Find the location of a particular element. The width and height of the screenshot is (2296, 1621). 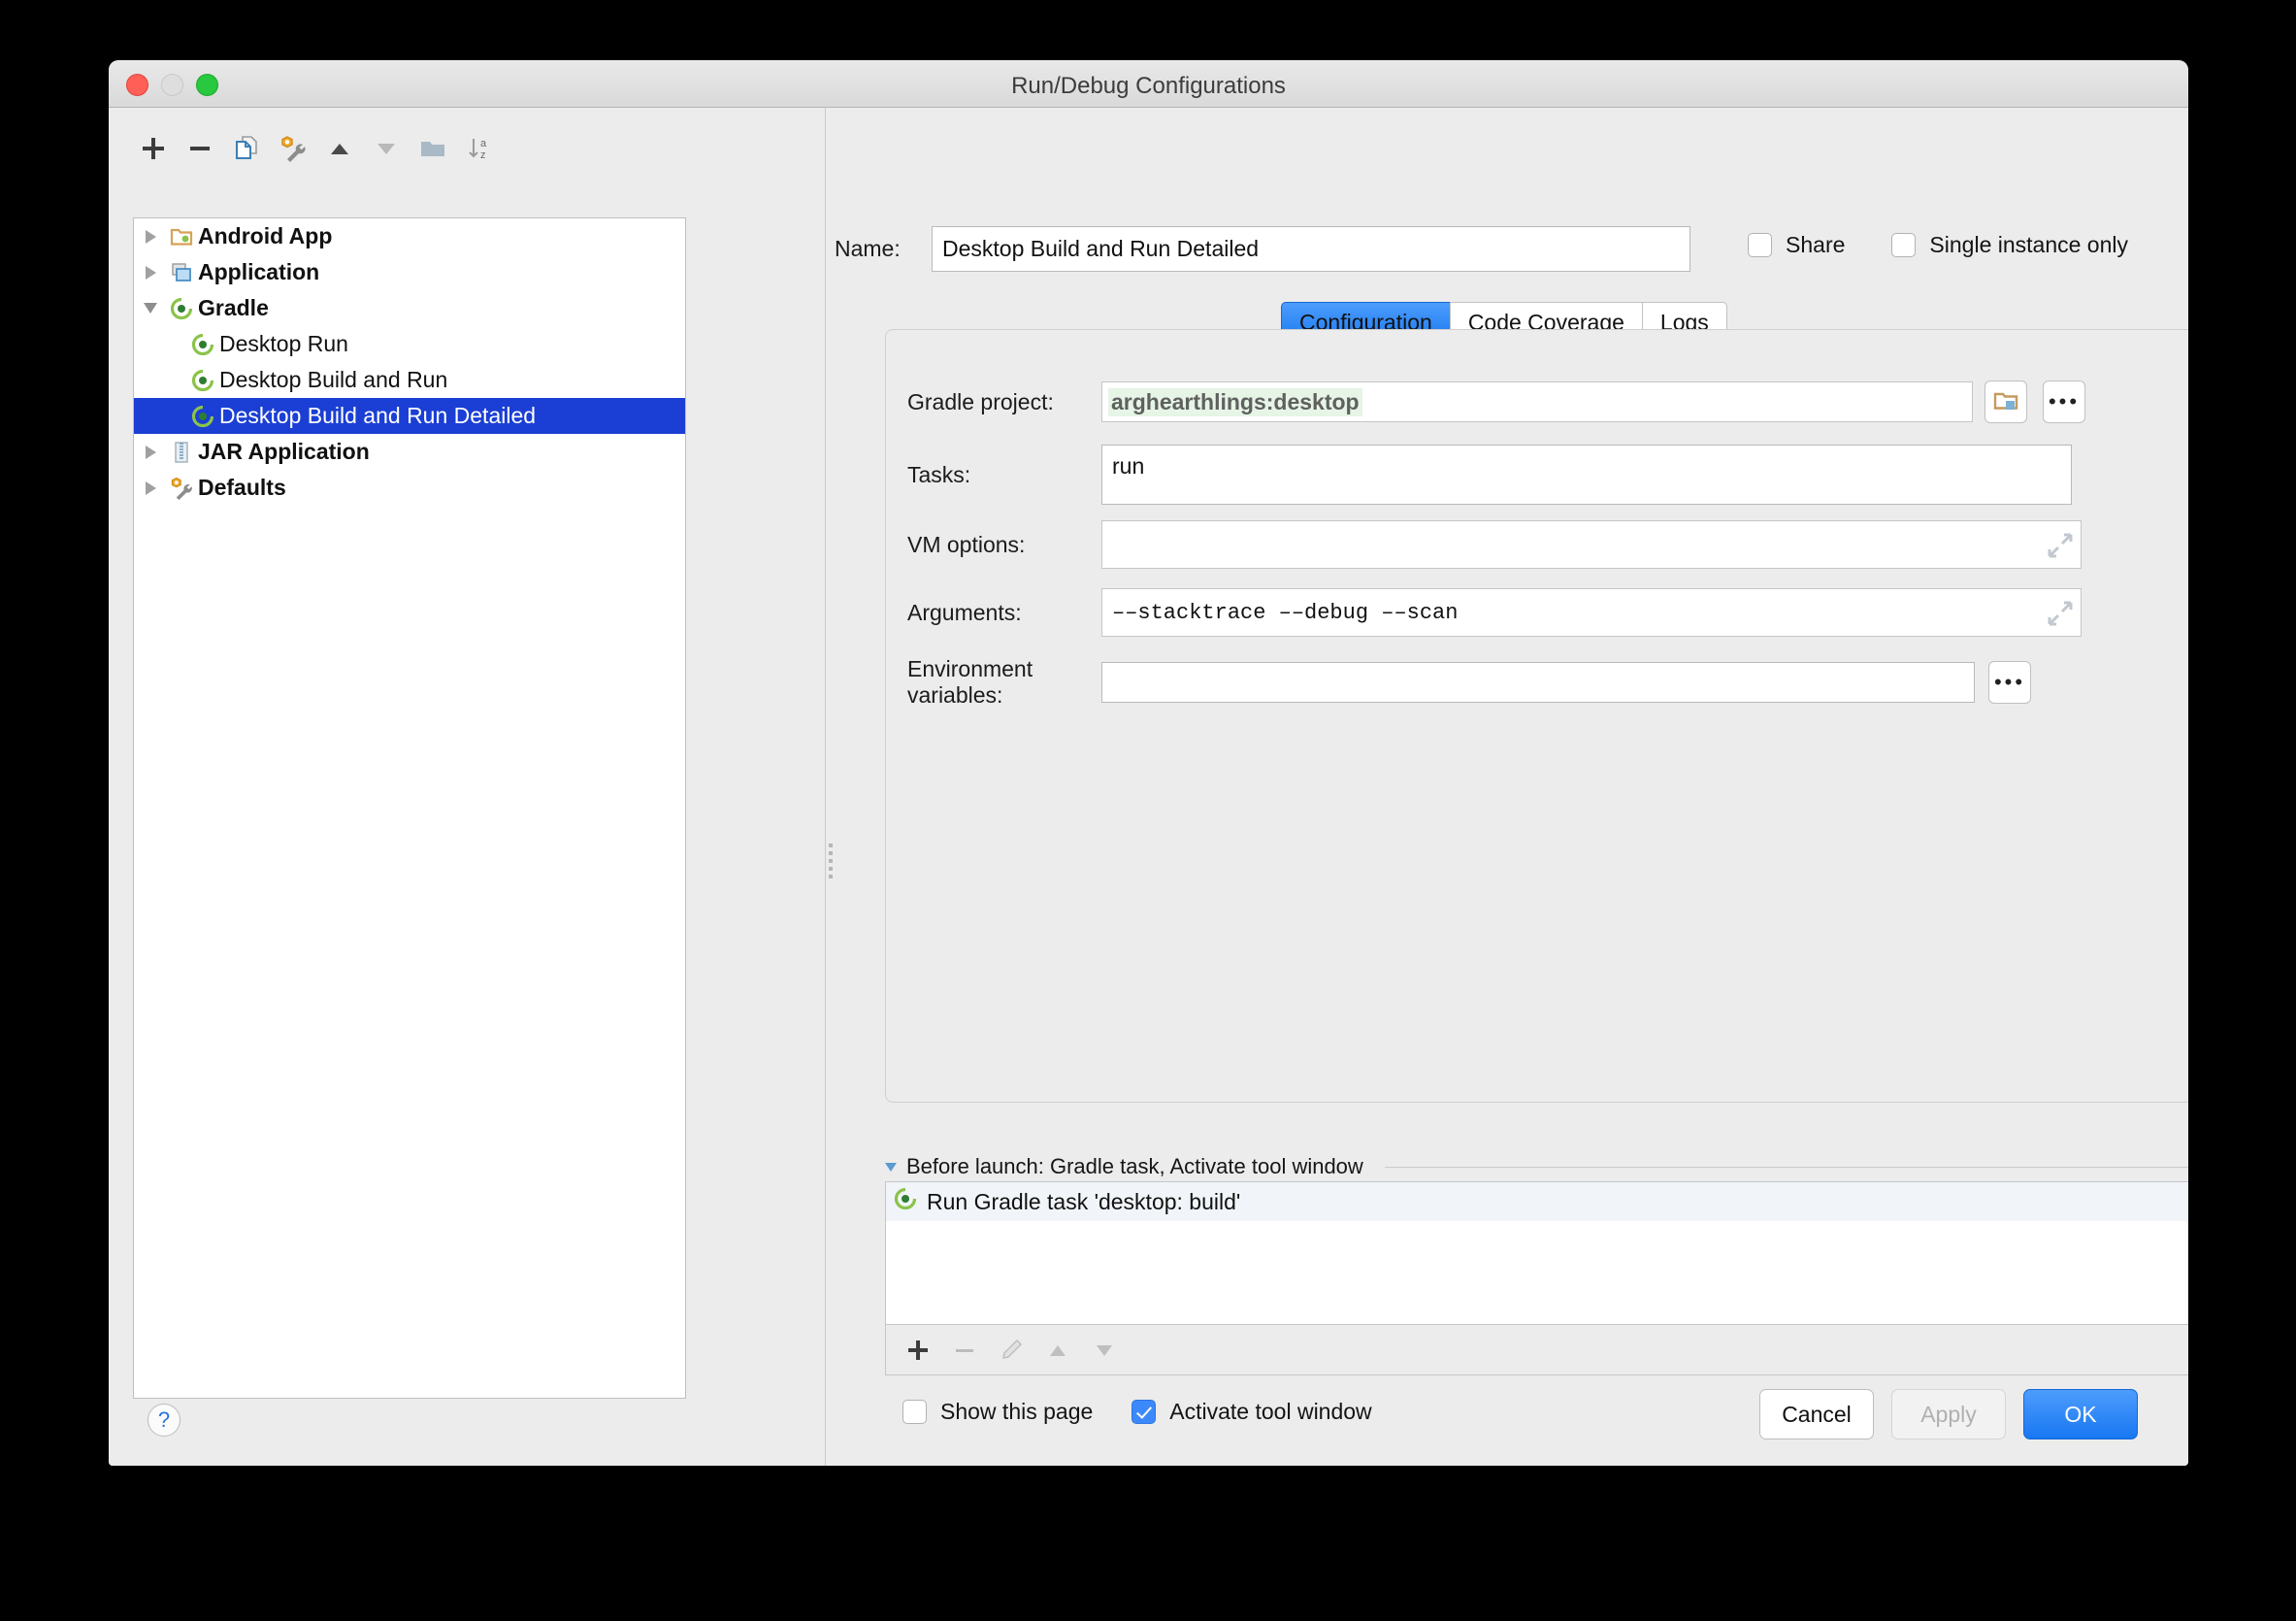

share-checkbox is located at coordinates (1760, 245).